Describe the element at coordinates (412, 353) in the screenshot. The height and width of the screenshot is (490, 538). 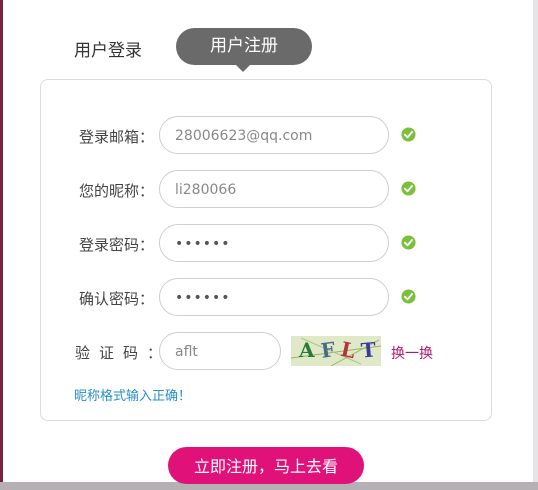
I see `captcha-refresh-link: 换一换` at that location.